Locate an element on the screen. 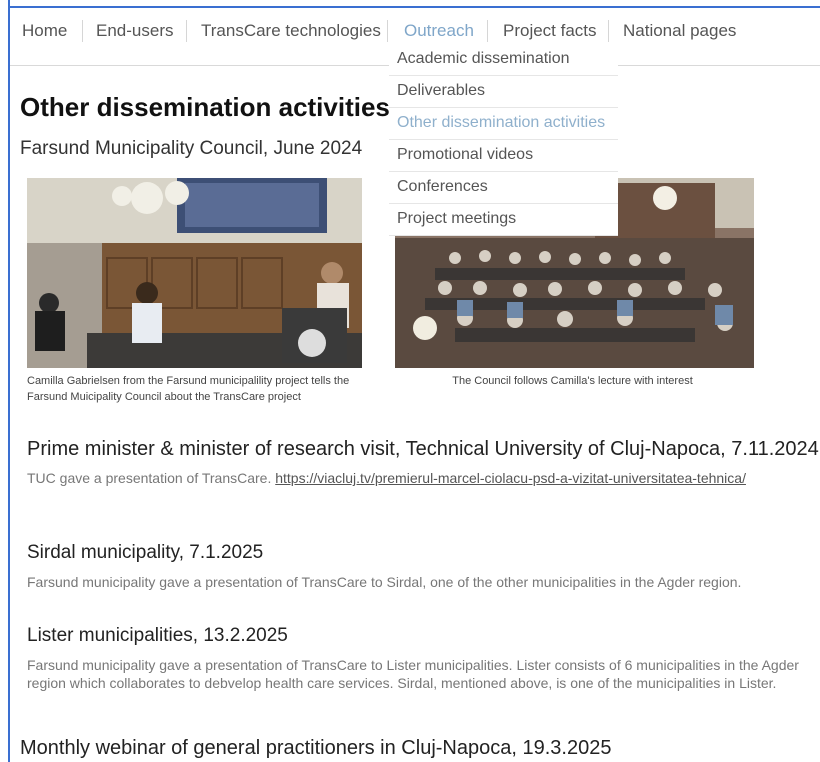  dropdown-item-other-dissemination-activities: Other dissemination activities is located at coordinates (503, 124).